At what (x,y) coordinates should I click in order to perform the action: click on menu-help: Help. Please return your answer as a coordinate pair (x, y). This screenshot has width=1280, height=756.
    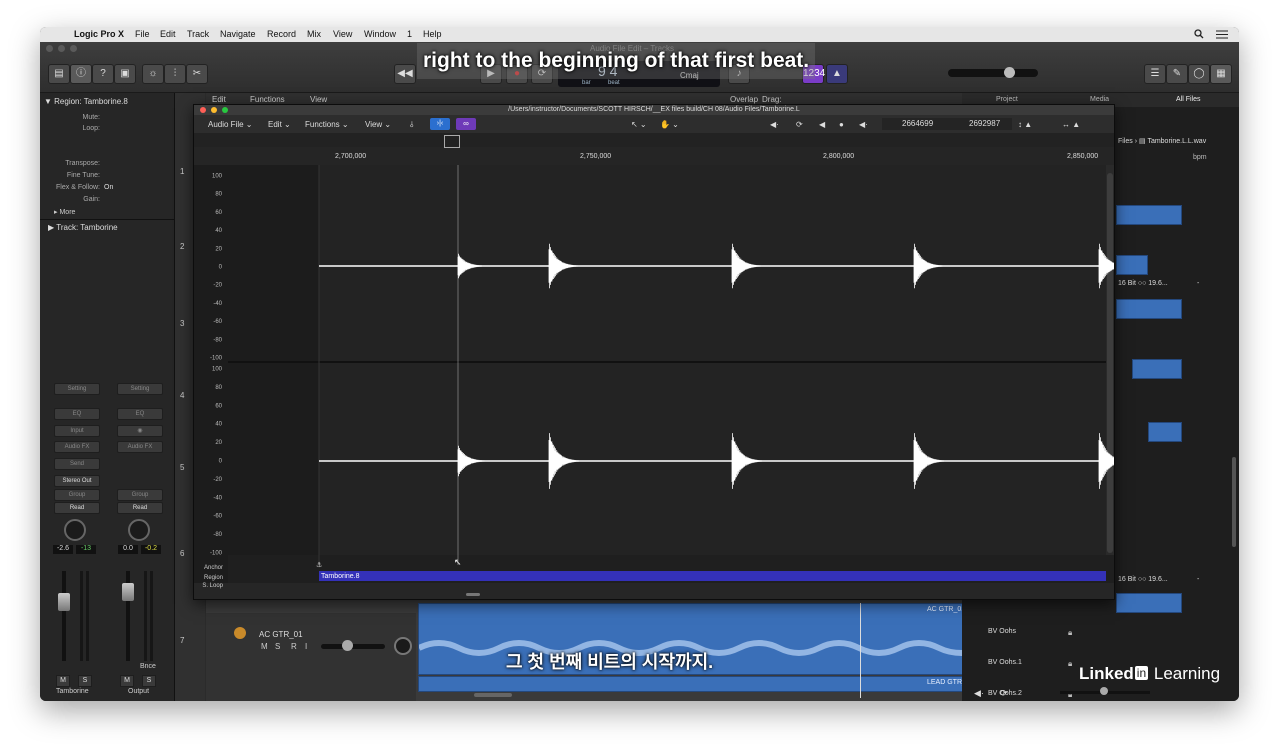
    Looking at the image, I should click on (432, 34).